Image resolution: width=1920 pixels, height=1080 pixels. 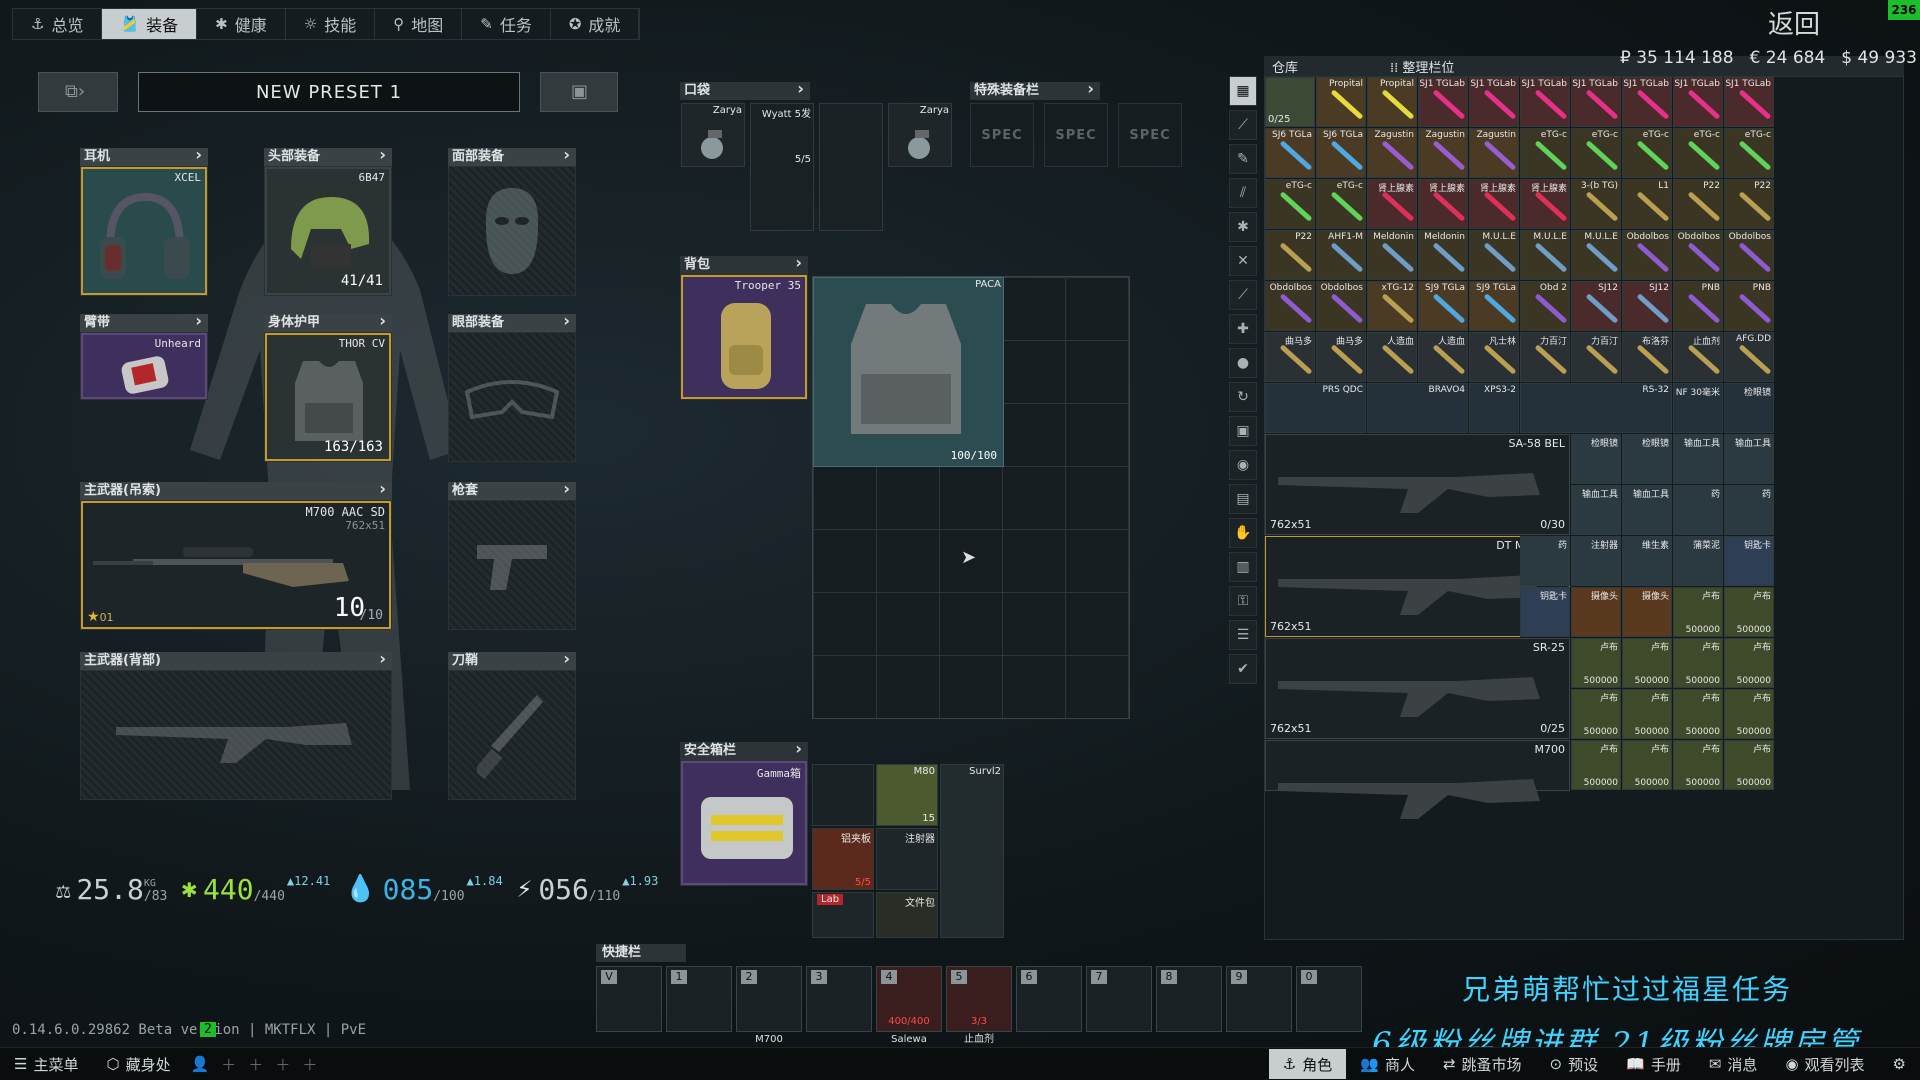 What do you see at coordinates (282, 1064) in the screenshot?
I see `add-slot-button-3: ＋` at bounding box center [282, 1064].